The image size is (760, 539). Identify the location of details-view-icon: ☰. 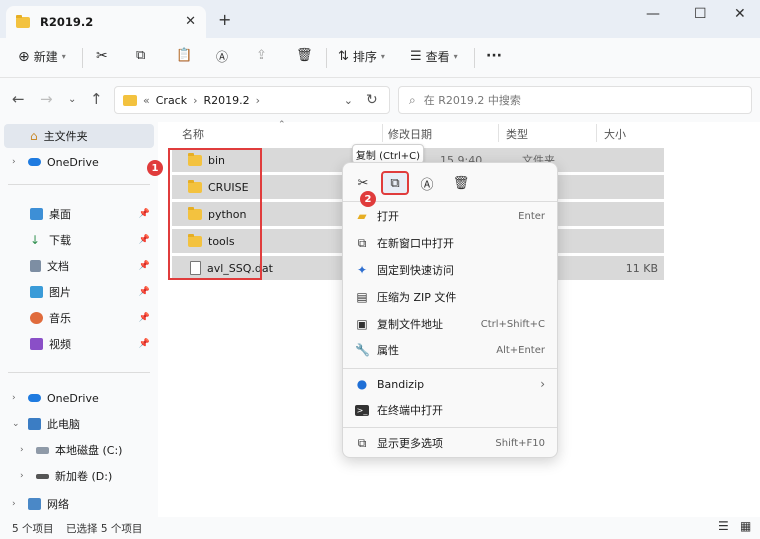
(723, 526).